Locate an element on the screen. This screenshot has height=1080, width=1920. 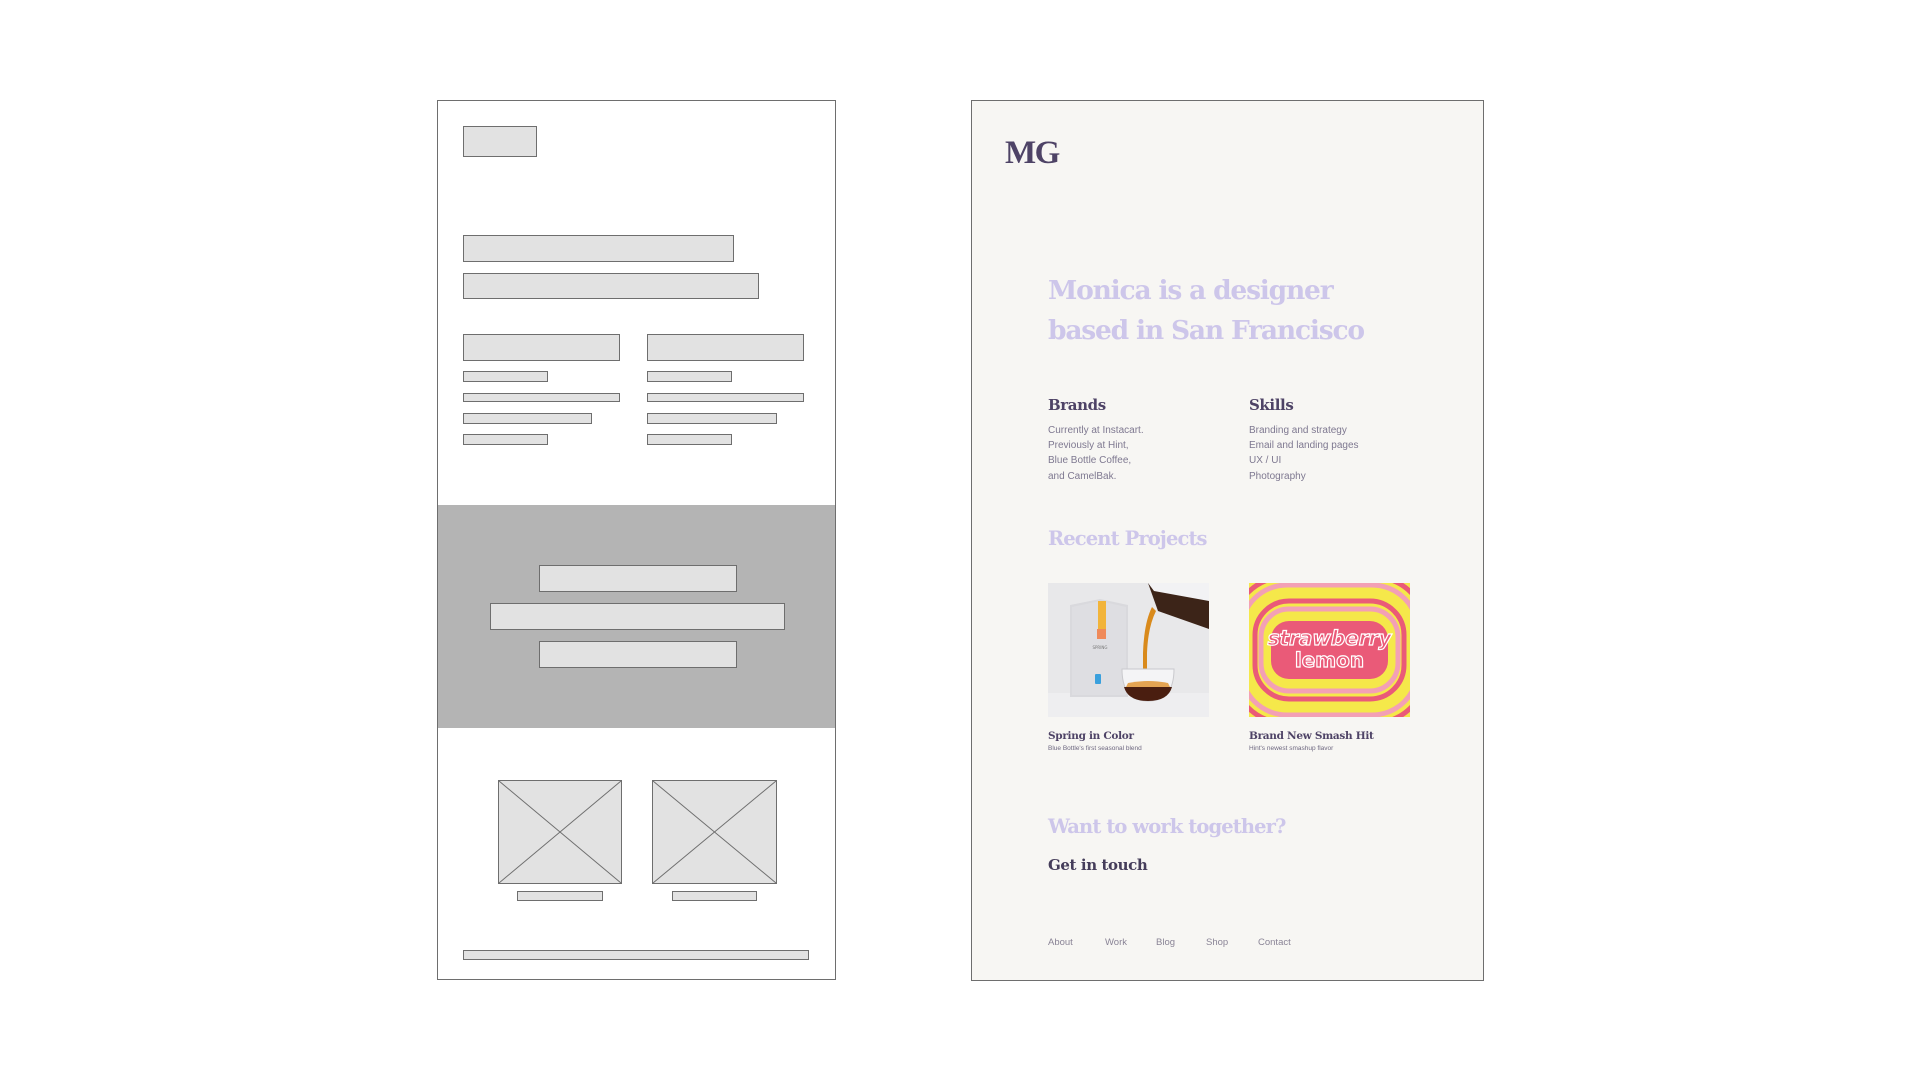
wireframe-projects-heading-band is located at coordinates (636, 616).